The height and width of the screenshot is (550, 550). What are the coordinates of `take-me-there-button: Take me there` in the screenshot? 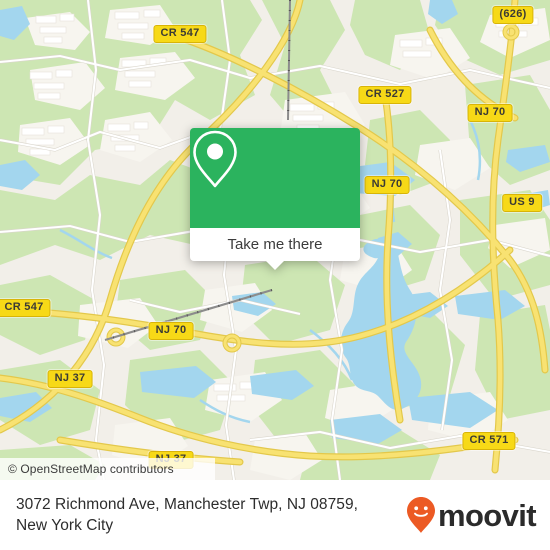 It's located at (275, 244).